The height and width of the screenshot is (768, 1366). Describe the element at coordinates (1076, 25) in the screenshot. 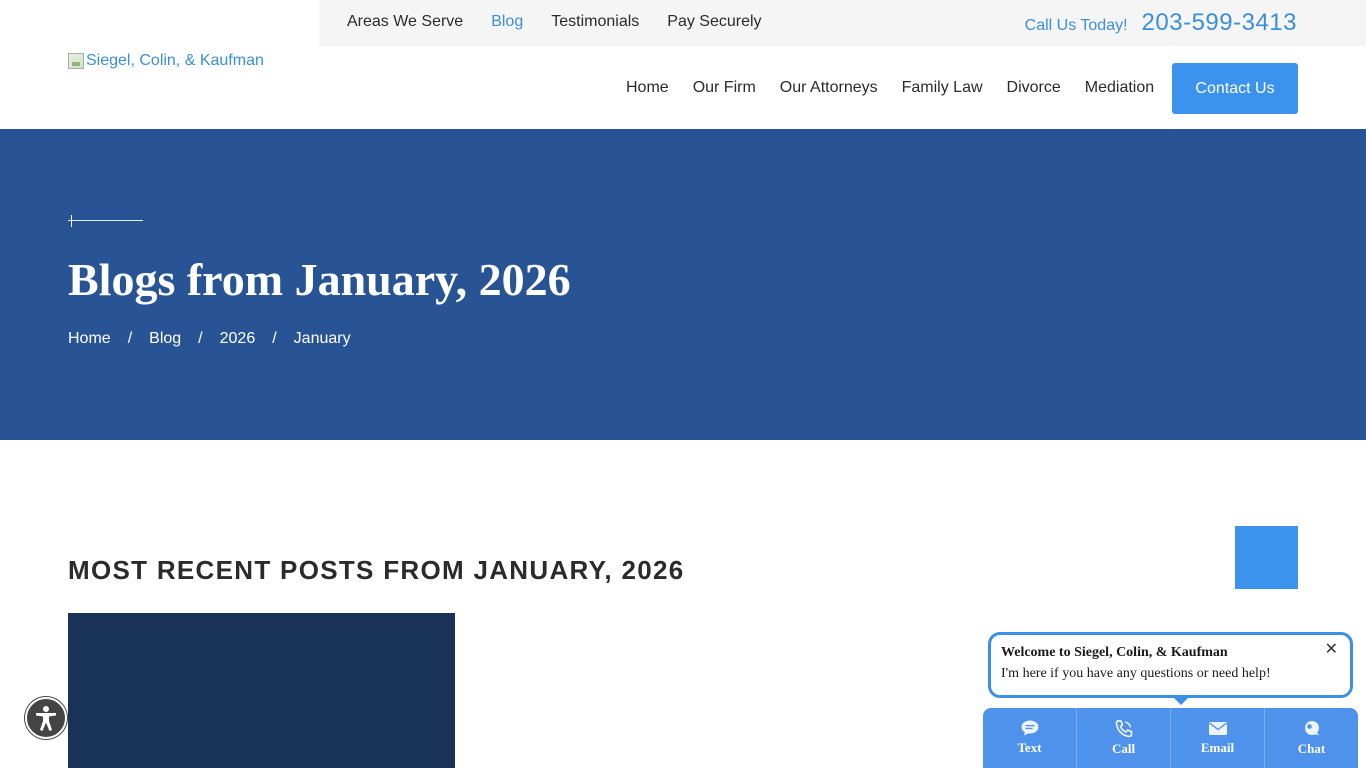

I see `call-label: Call Us Today!` at that location.